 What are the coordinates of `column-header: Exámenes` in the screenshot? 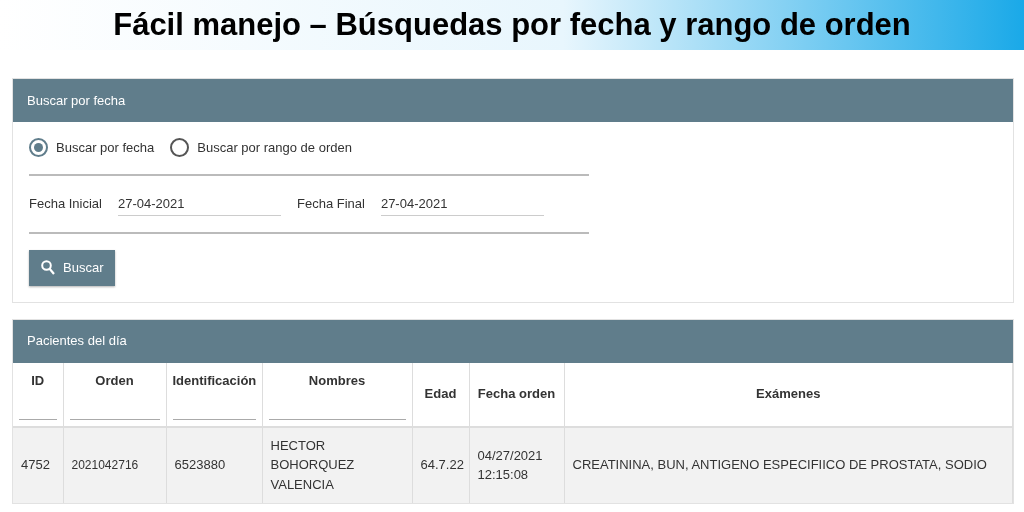 It's located at (788, 394).